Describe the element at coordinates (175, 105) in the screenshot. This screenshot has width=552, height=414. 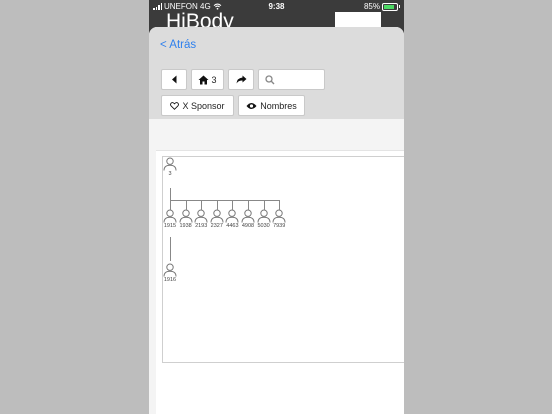
I see `heart-outline-icon` at that location.